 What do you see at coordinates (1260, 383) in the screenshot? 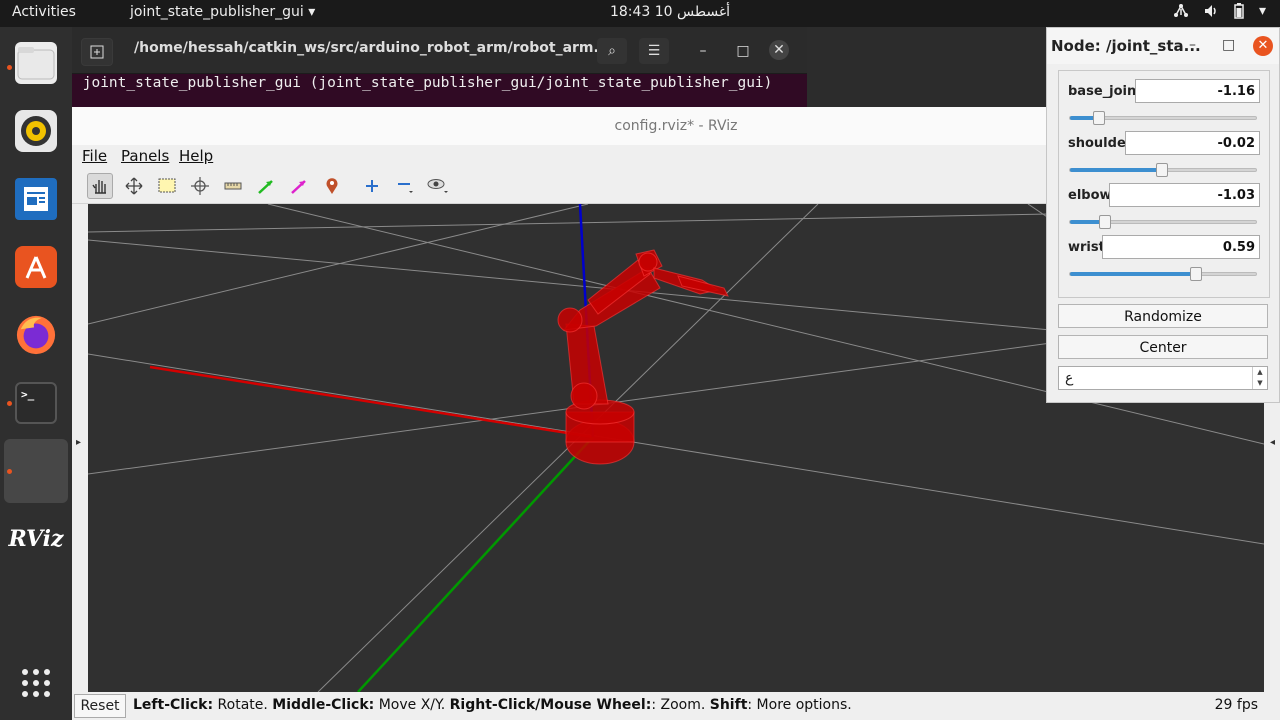
I see `arrow-down-icon: ▼` at bounding box center [1260, 383].